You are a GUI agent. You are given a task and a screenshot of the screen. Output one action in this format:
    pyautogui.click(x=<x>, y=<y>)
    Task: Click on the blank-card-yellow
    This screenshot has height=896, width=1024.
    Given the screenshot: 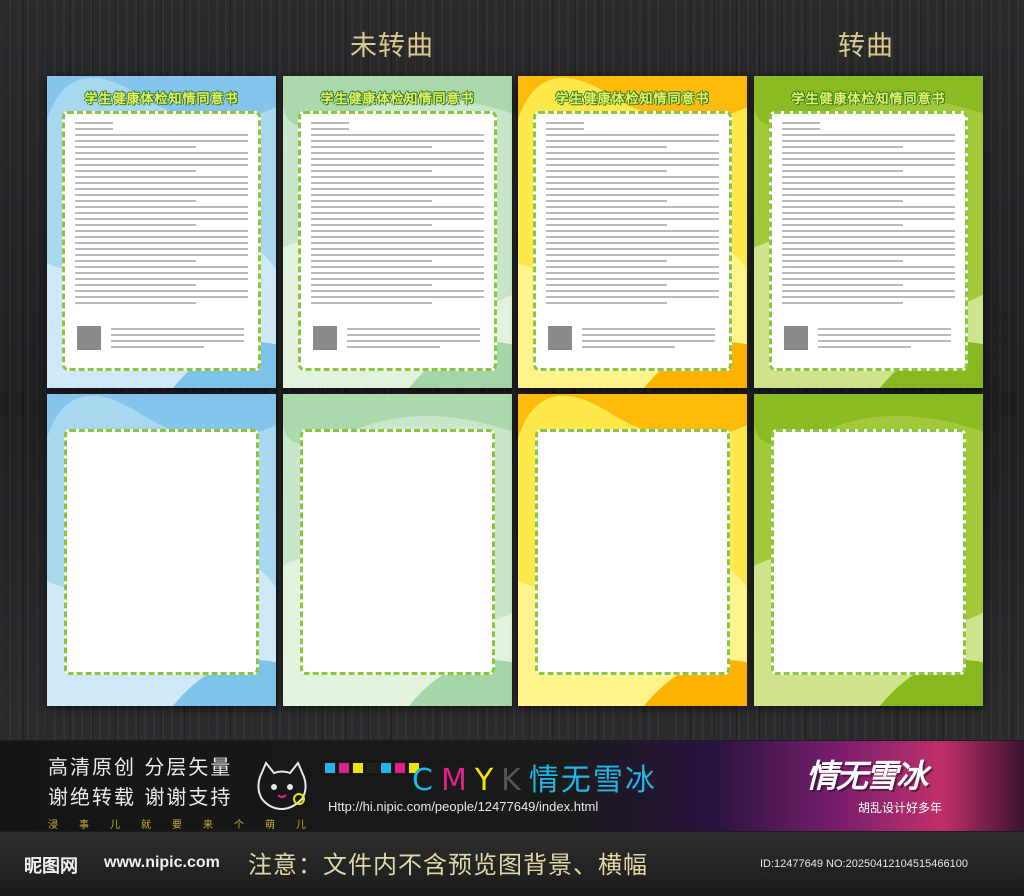 What is the action you would take?
    pyautogui.click(x=632, y=550)
    